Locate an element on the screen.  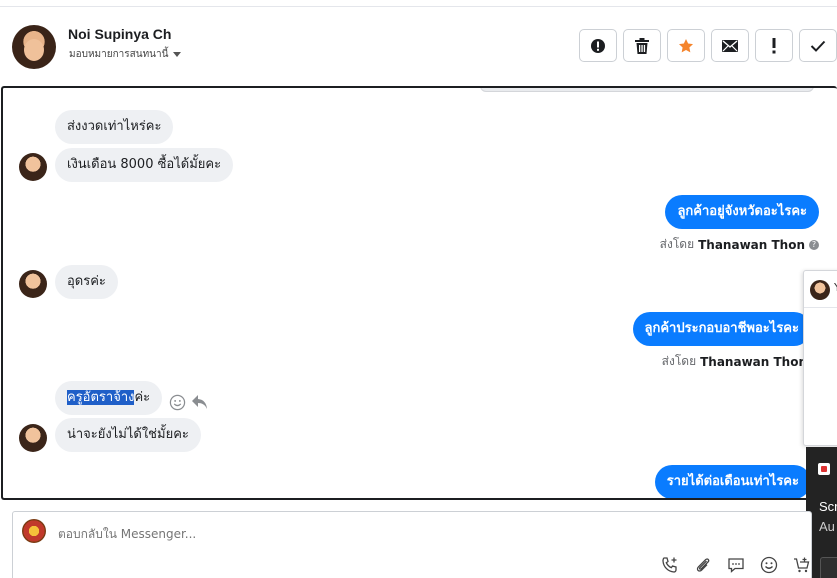
message-text: ค่ะ is located at coordinates (142, 397).